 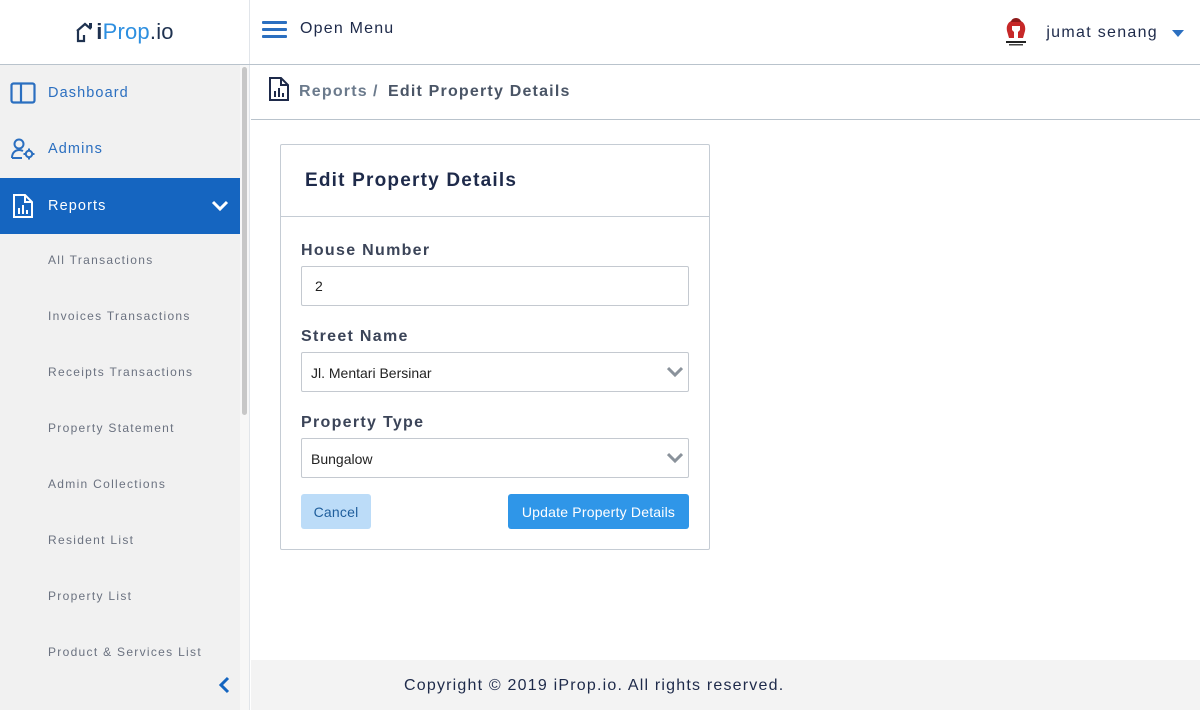 I want to click on subitem-label: Resident List, so click(x=91, y=540).